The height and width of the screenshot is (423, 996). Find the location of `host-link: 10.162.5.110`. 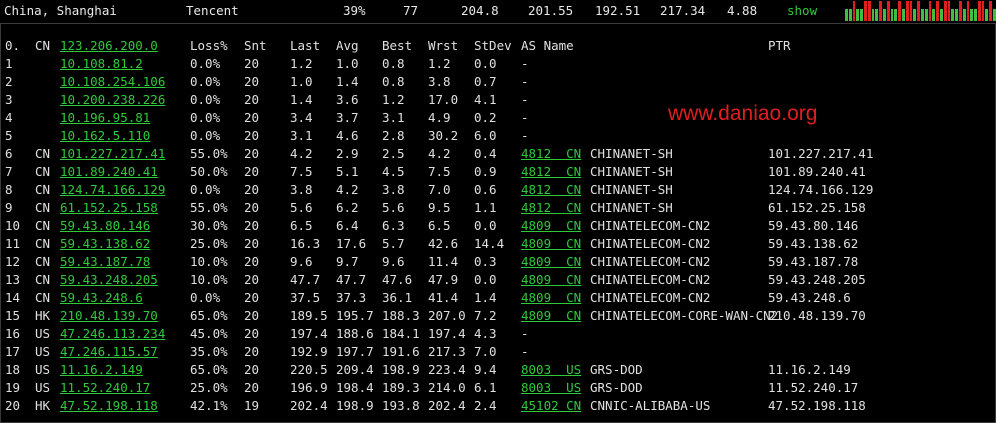

host-link: 10.162.5.110 is located at coordinates (105, 136).